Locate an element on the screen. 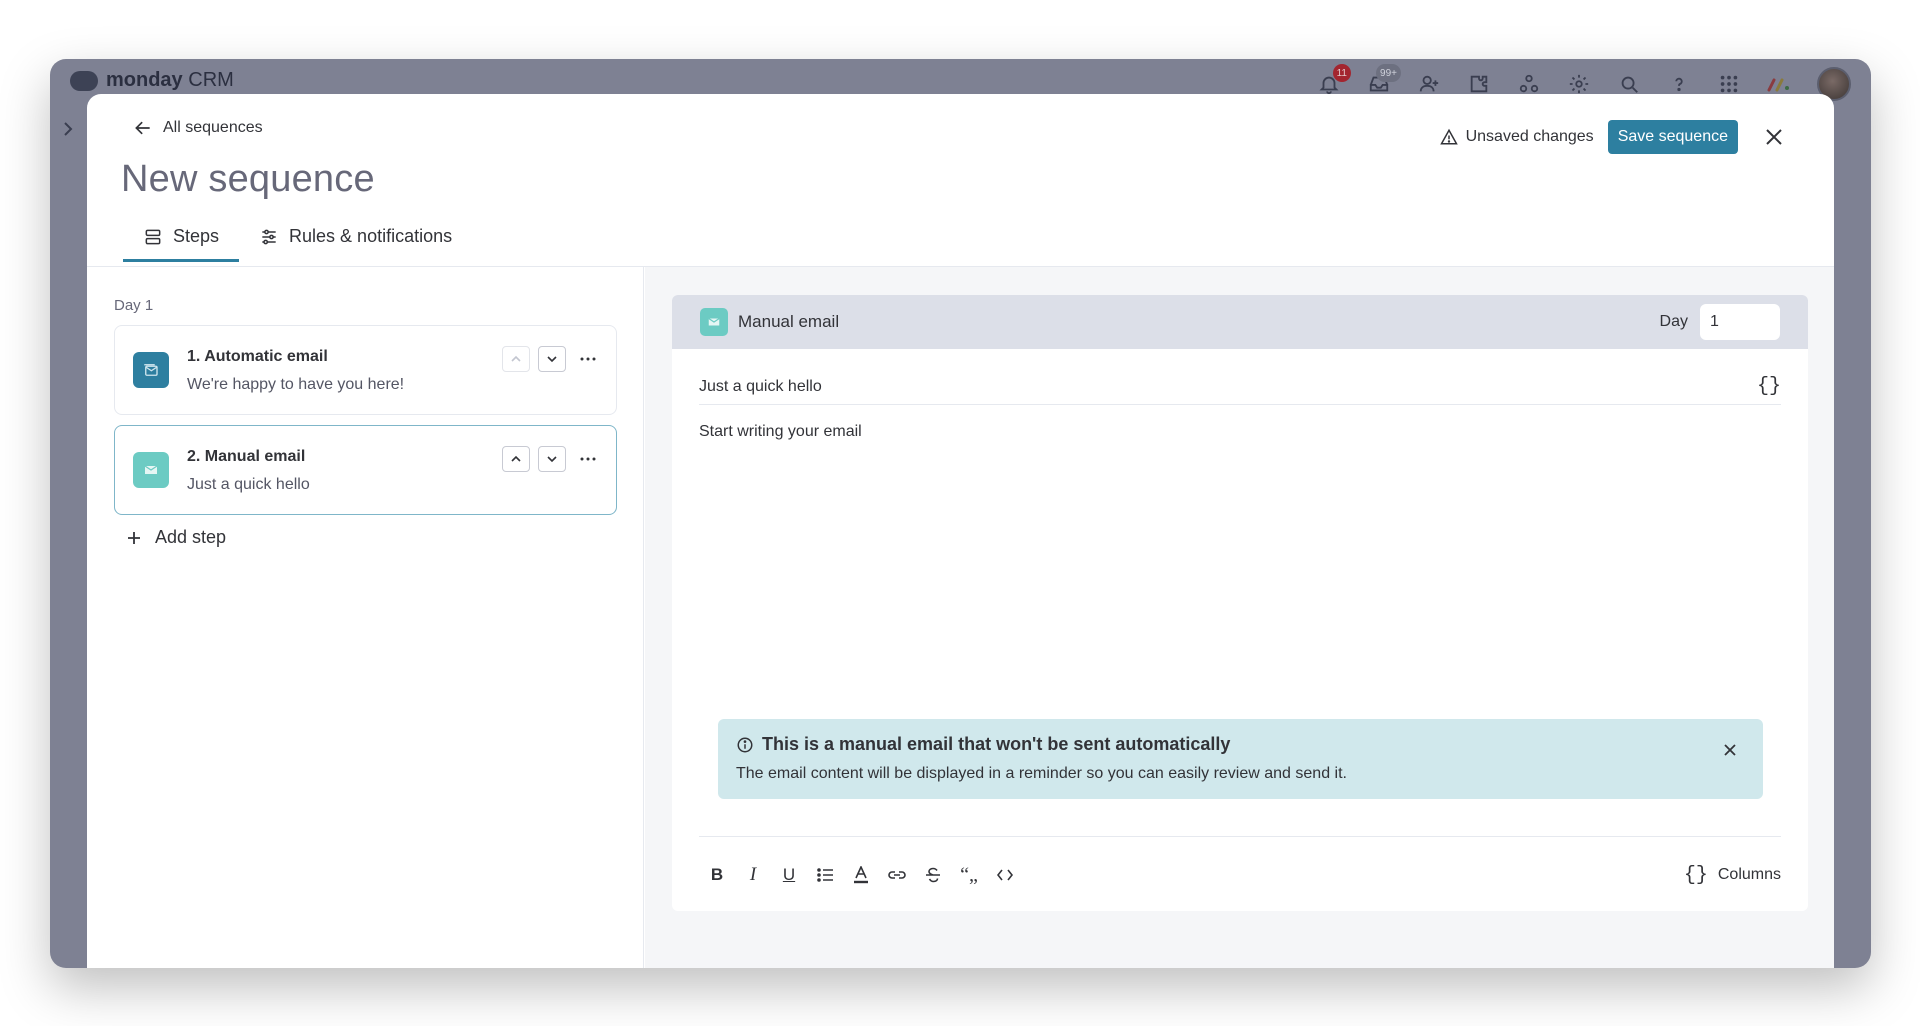 Image resolution: width=1920 pixels, height=1026 pixels. tab-rules-label: Rules & notifications is located at coordinates (371, 236).